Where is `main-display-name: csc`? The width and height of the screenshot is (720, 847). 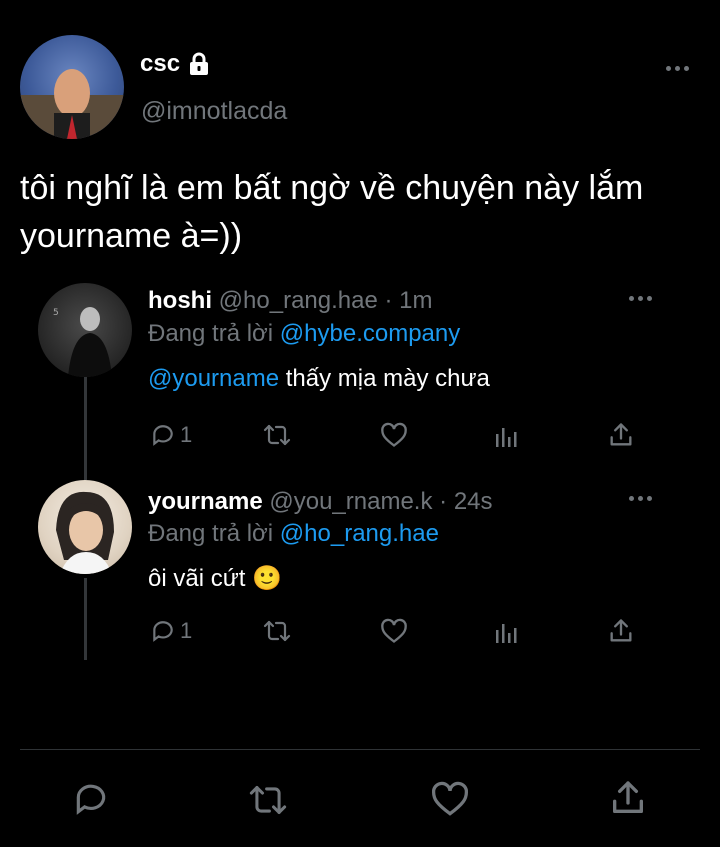
main-display-name: csc is located at coordinates (160, 64).